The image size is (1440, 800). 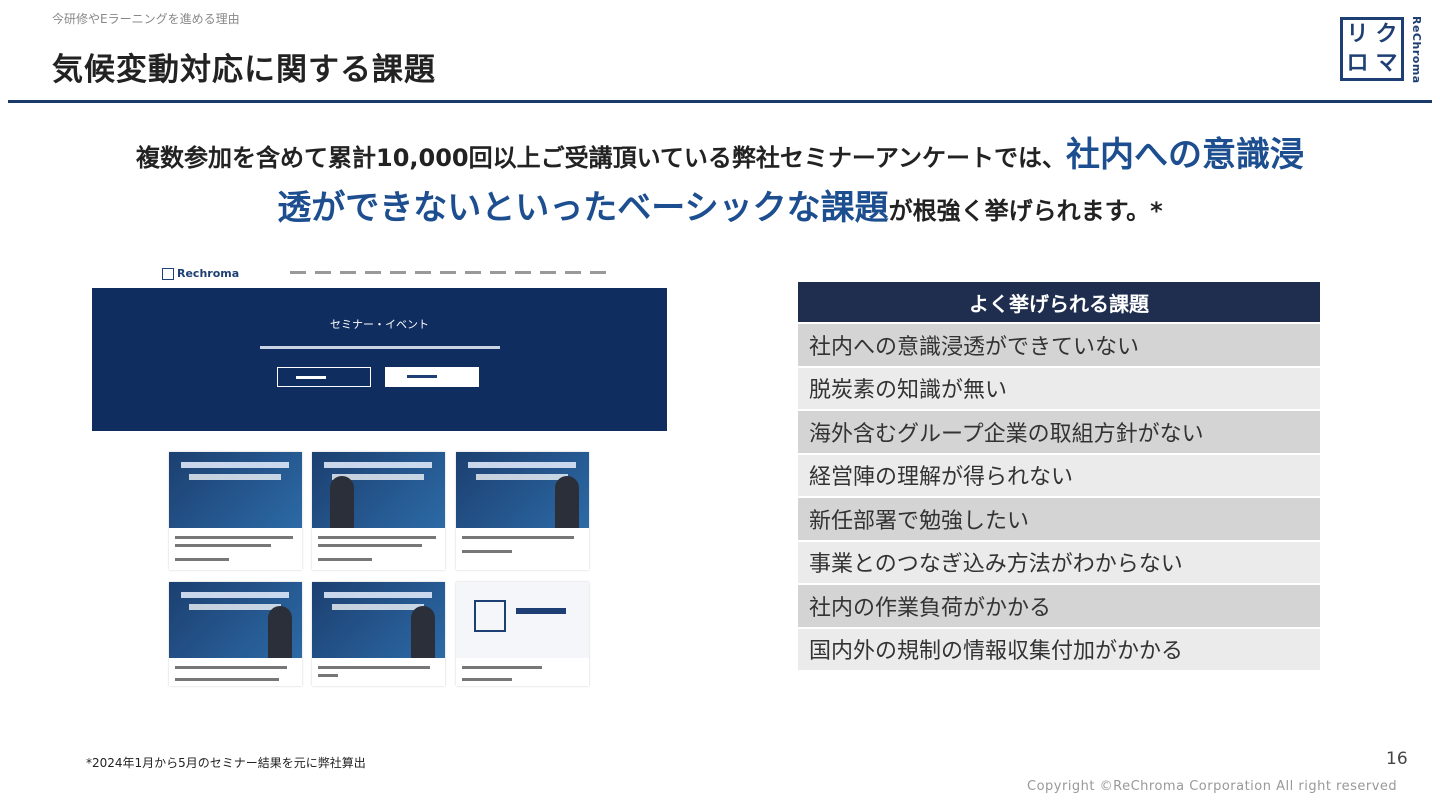 What do you see at coordinates (379, 324) in the screenshot?
I see `screenshot-hero-title: セミナー・イベント` at bounding box center [379, 324].